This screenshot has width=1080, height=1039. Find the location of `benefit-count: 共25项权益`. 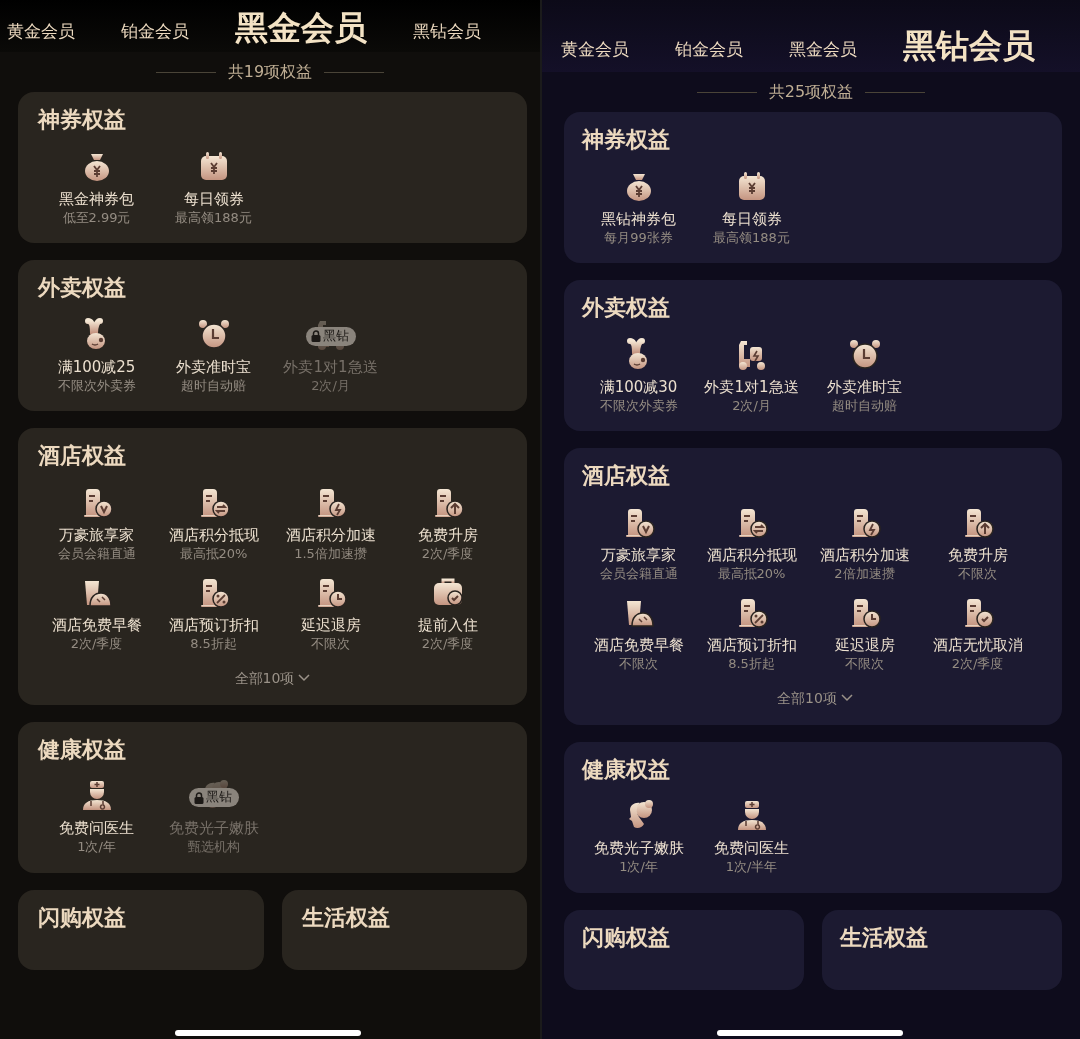

benefit-count: 共25项权益 is located at coordinates (811, 92).